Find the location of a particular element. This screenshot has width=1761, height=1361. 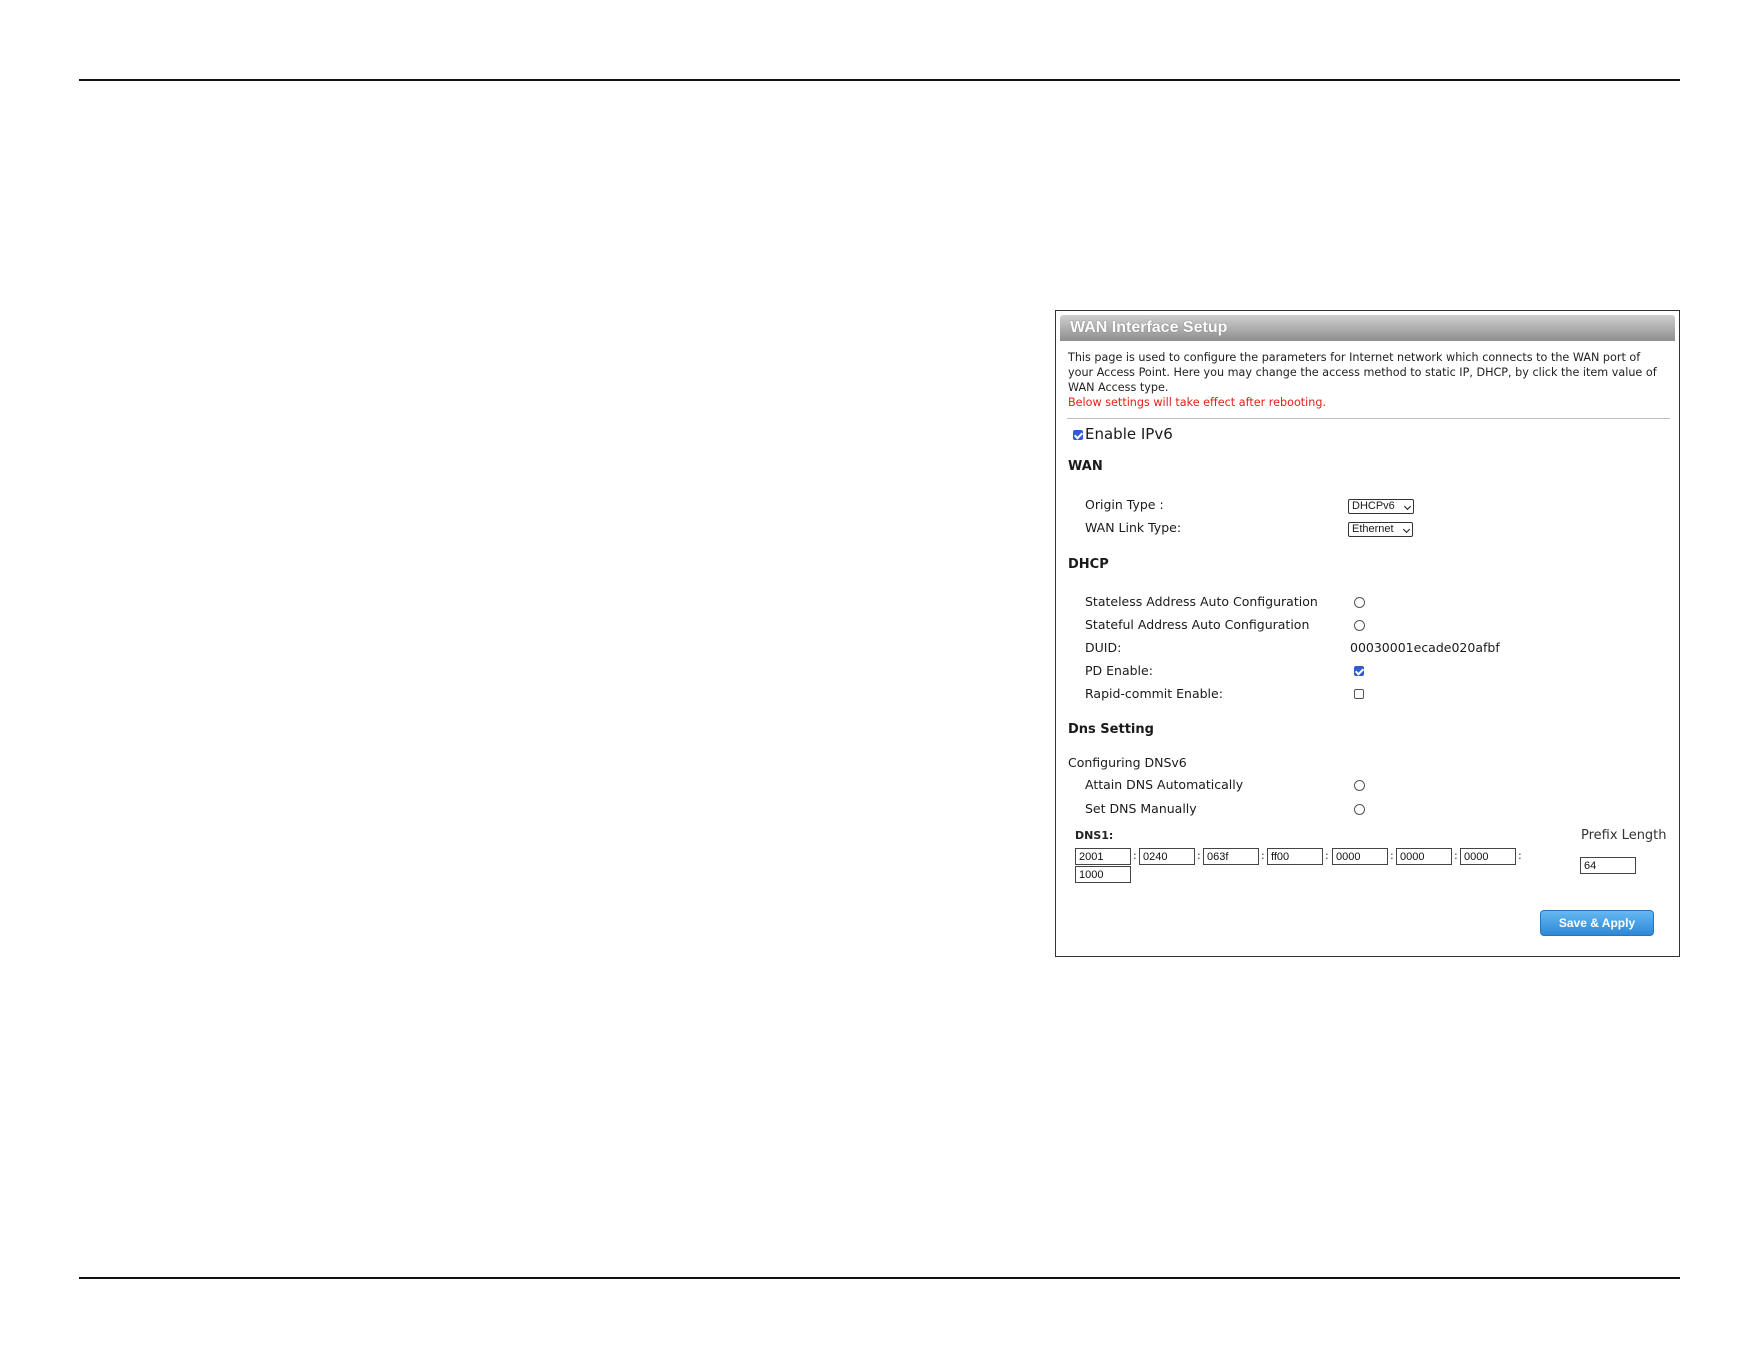

dns1-label: DNS1: is located at coordinates (1094, 835).